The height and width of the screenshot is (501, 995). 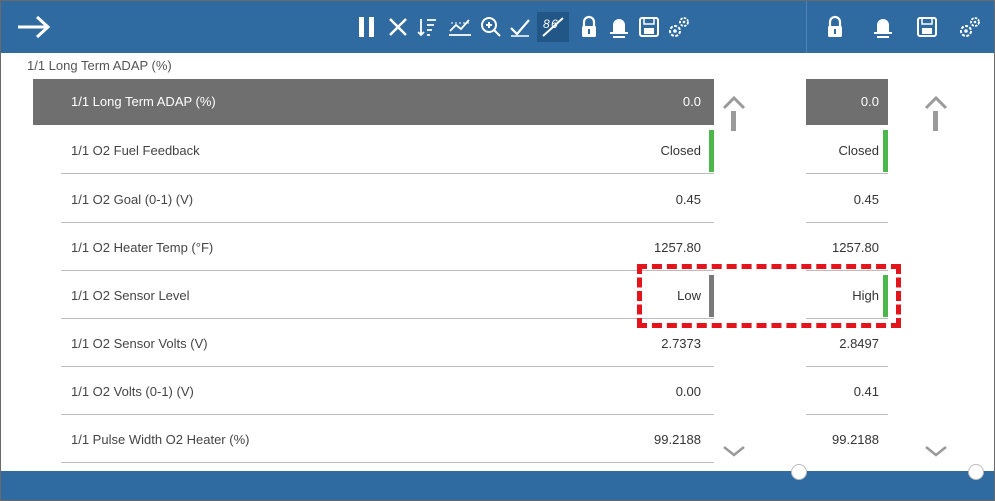 What do you see at coordinates (769, 296) in the screenshot?
I see `highlight-annotation` at bounding box center [769, 296].